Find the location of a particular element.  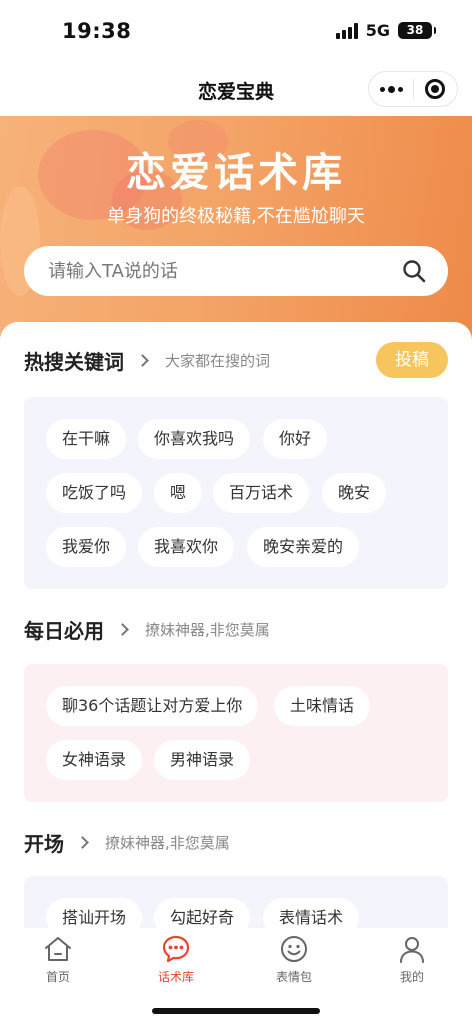

section-title: 开场 is located at coordinates (44, 843).